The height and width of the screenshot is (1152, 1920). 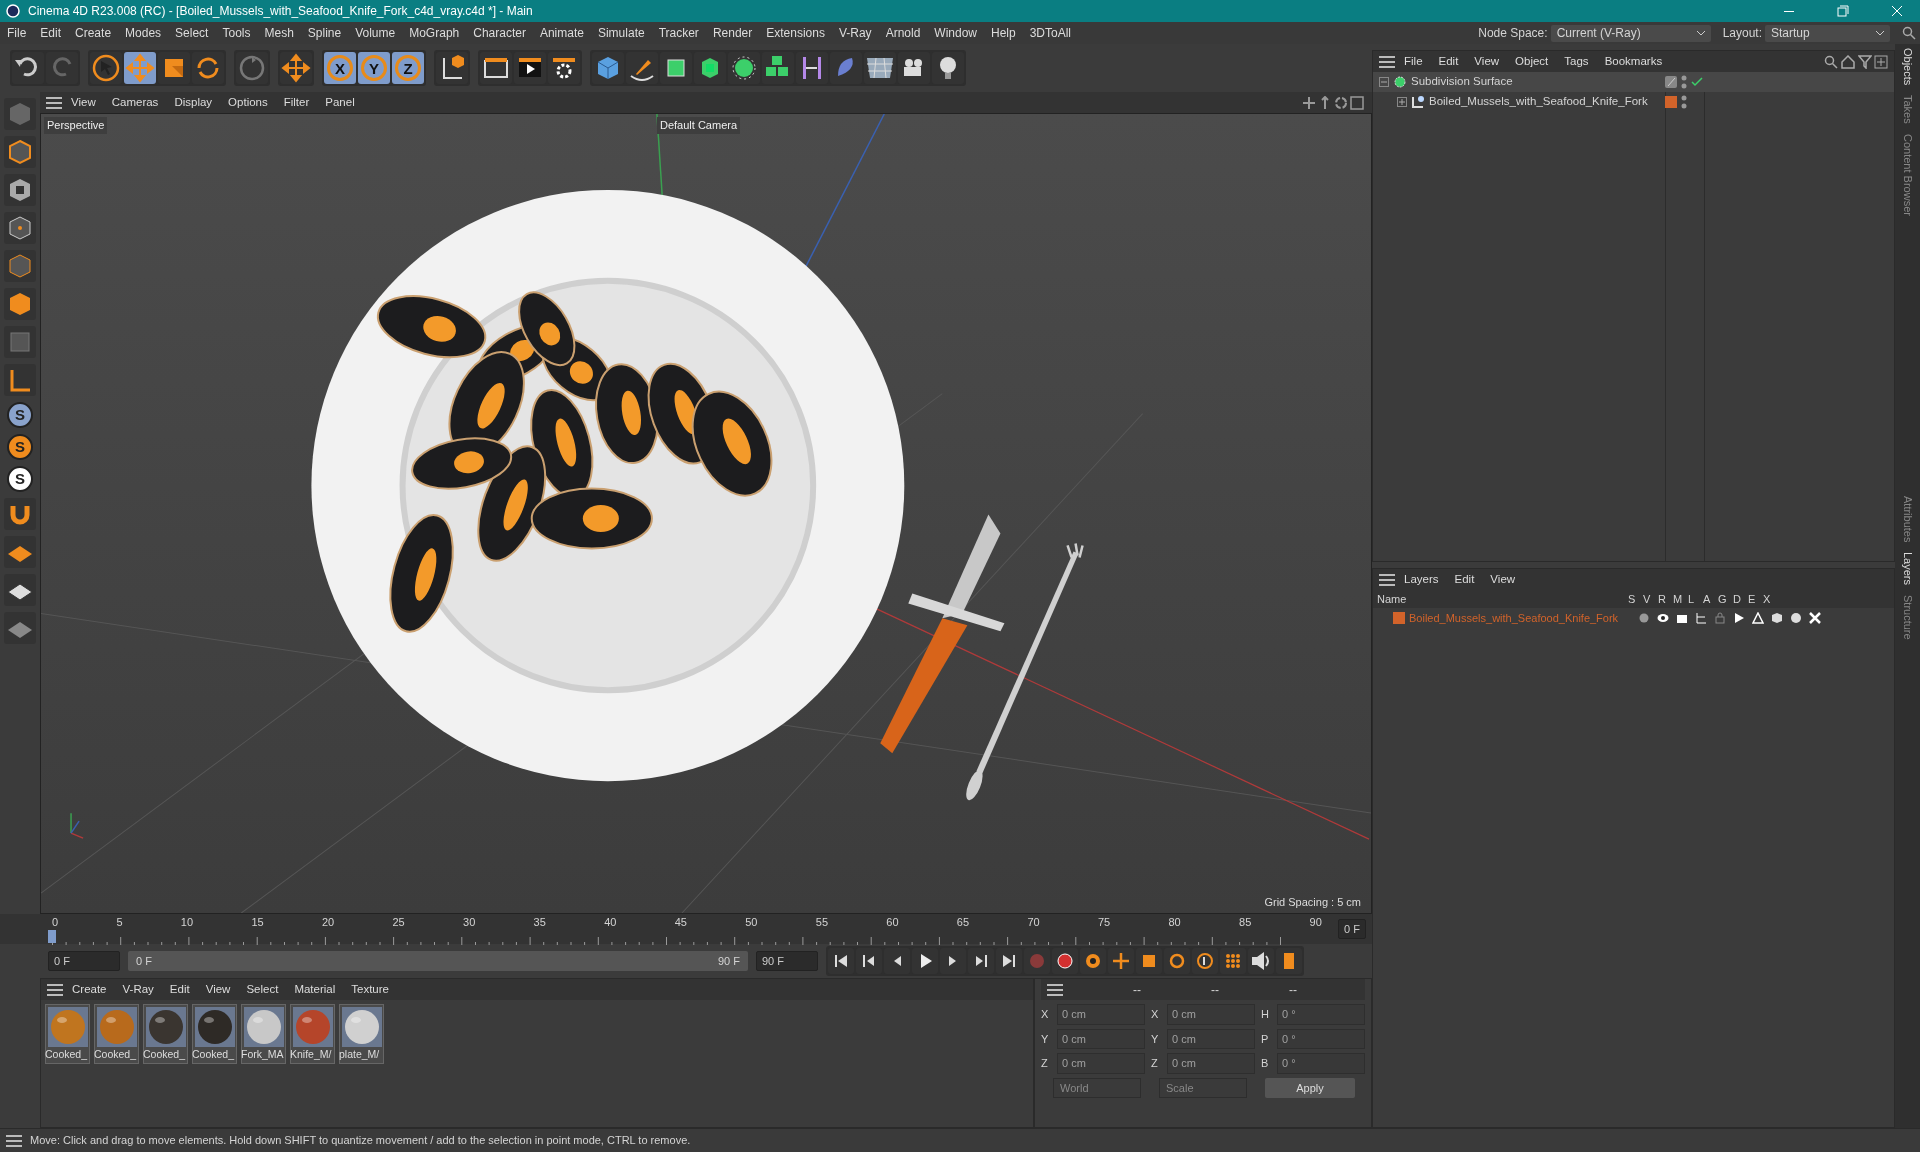 I want to click on key-parameter-button, so click(x=1205, y=961).